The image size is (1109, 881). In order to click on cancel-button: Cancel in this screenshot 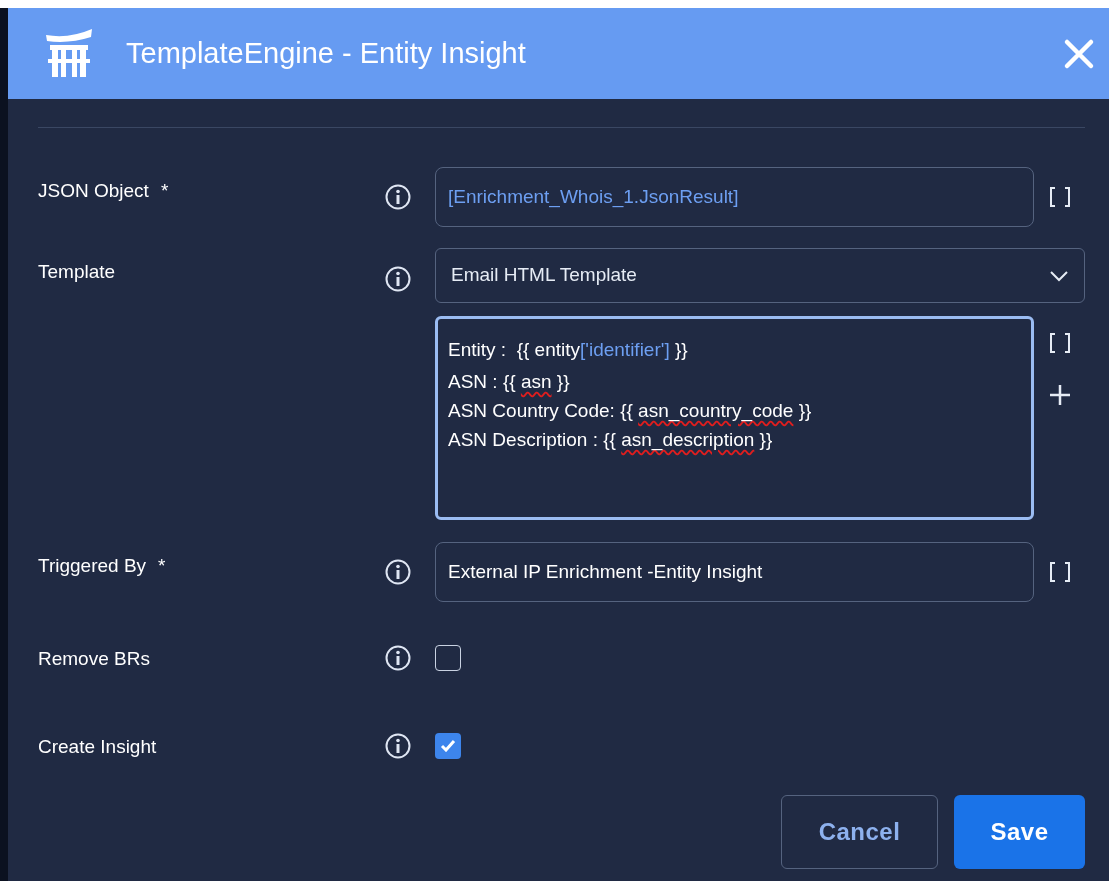, I will do `click(859, 832)`.